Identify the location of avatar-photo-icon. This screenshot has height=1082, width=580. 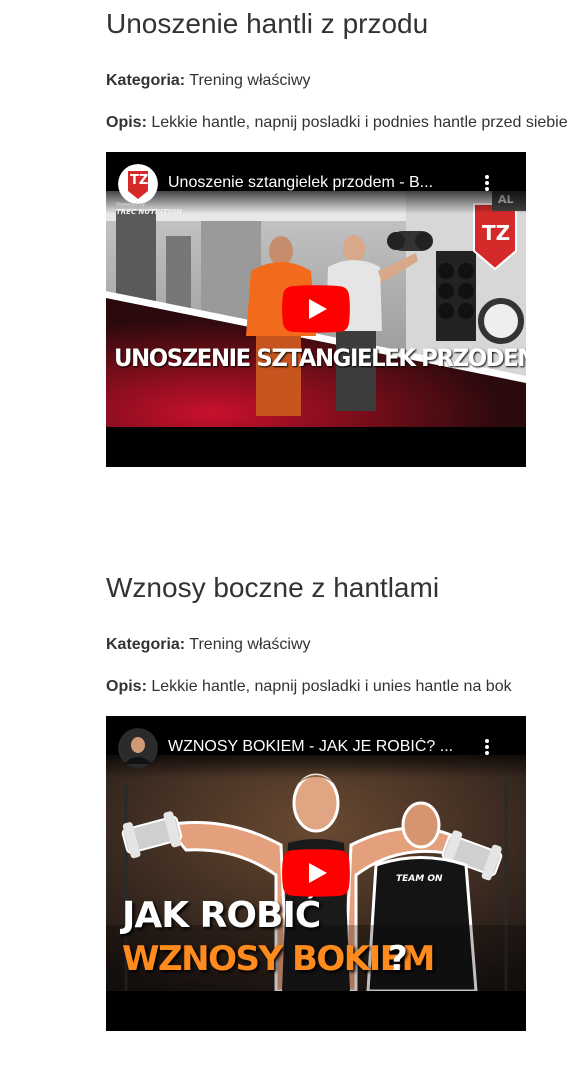
(138, 748).